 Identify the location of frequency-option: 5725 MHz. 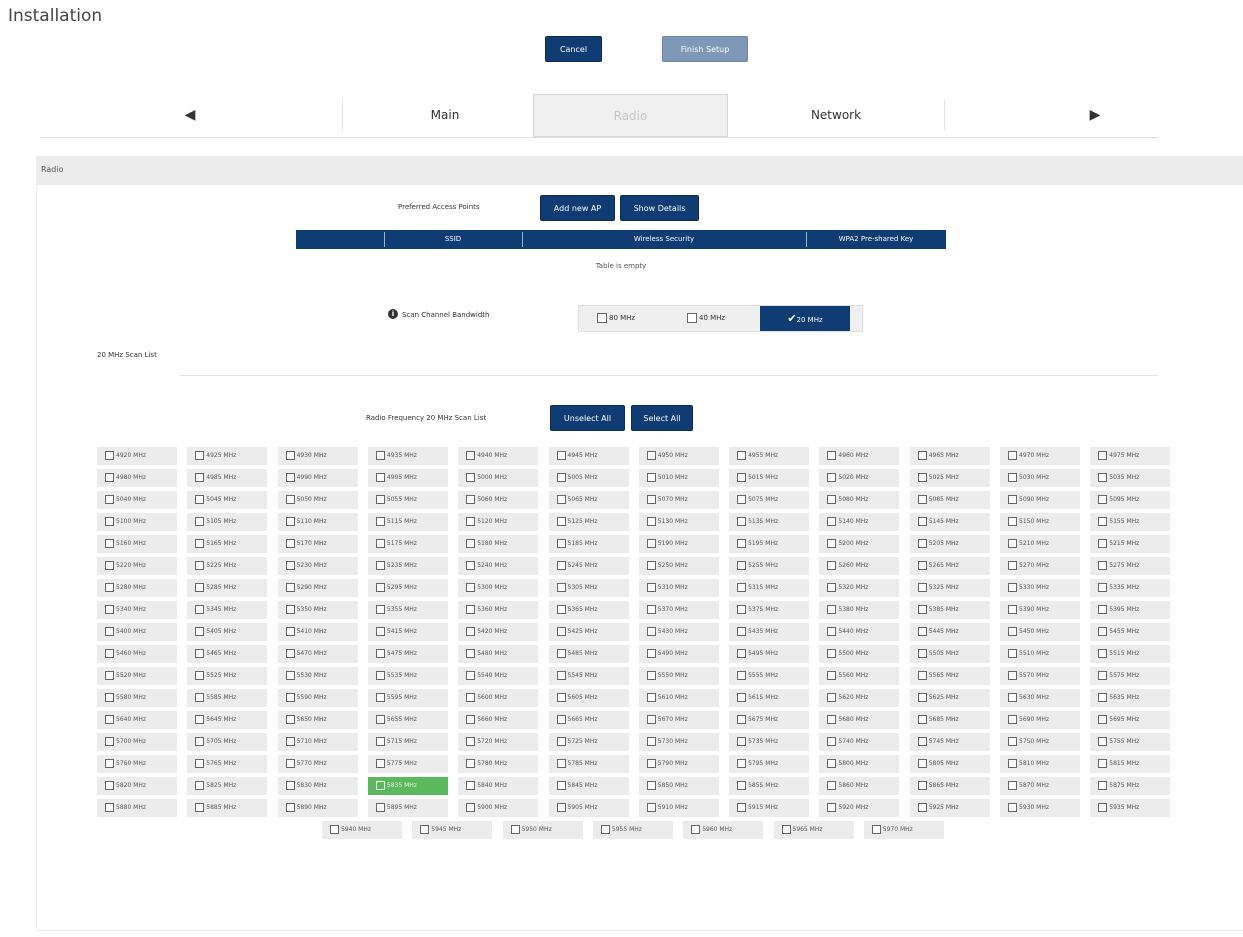
(588, 742).